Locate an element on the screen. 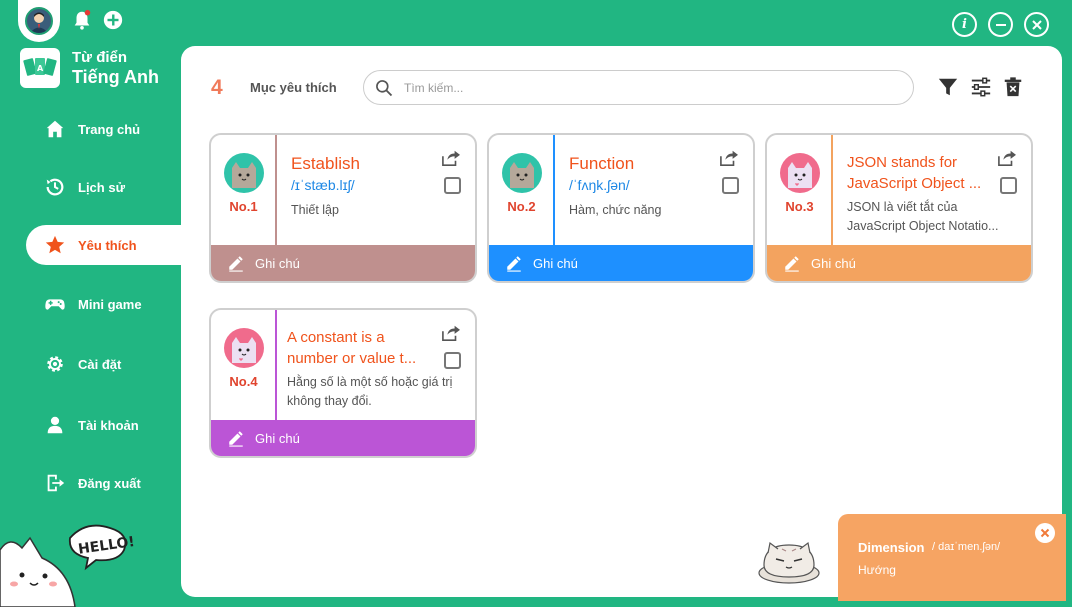  svg-text: A is located at coordinates (40, 68).